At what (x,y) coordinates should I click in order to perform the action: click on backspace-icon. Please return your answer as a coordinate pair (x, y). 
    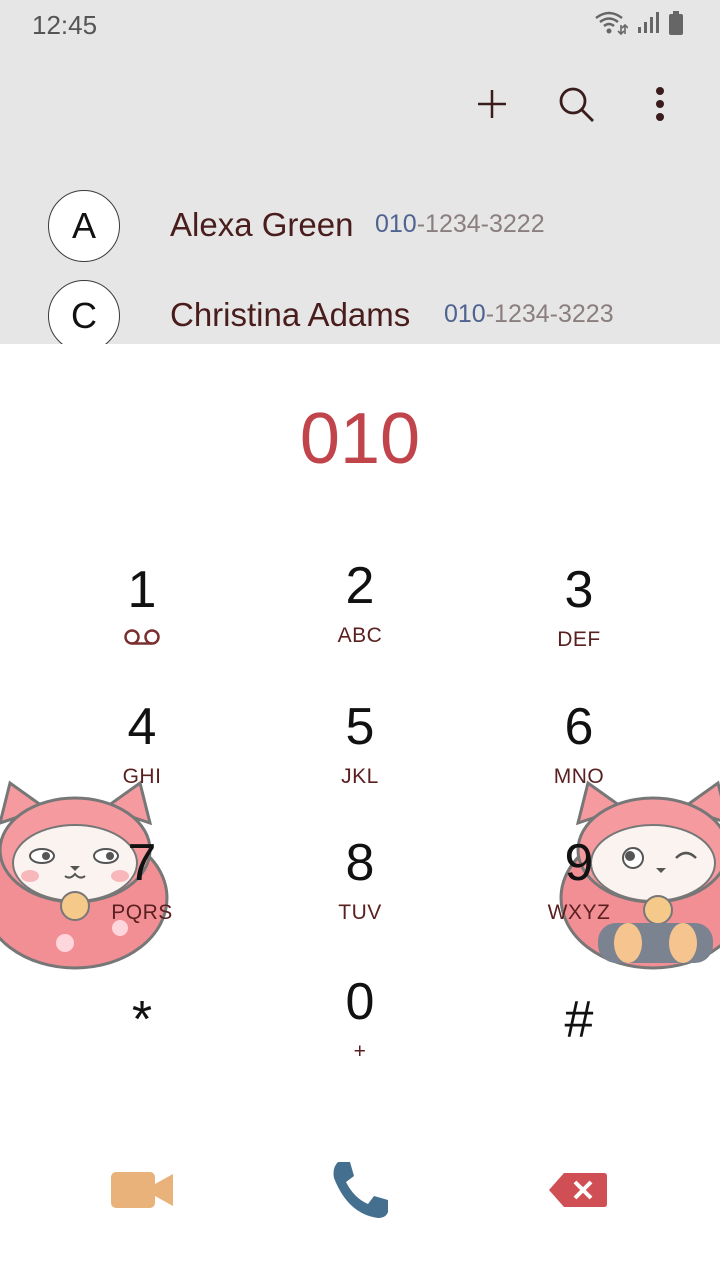
    Looking at the image, I should click on (578, 1190).